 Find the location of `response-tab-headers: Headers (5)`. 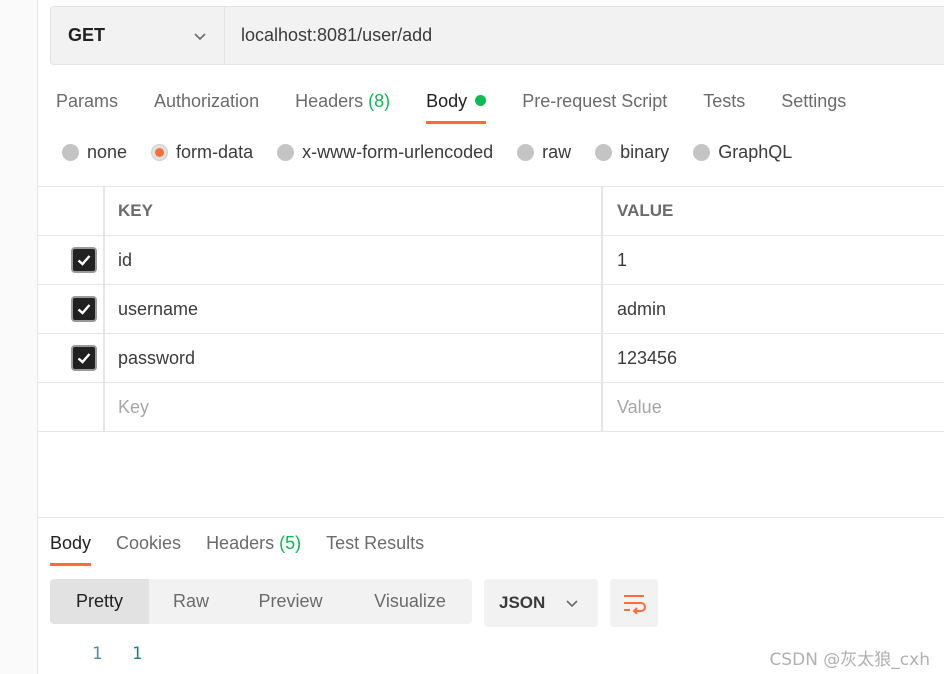

response-tab-headers: Headers (5) is located at coordinates (253, 547).